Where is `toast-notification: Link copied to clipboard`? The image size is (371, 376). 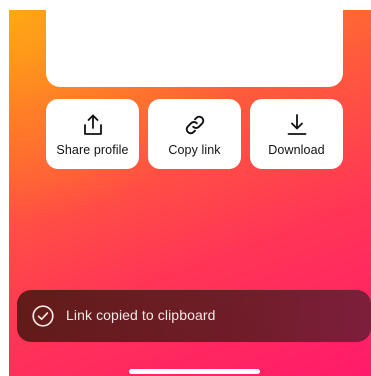 toast-notification: Link copied to clipboard is located at coordinates (194, 316).